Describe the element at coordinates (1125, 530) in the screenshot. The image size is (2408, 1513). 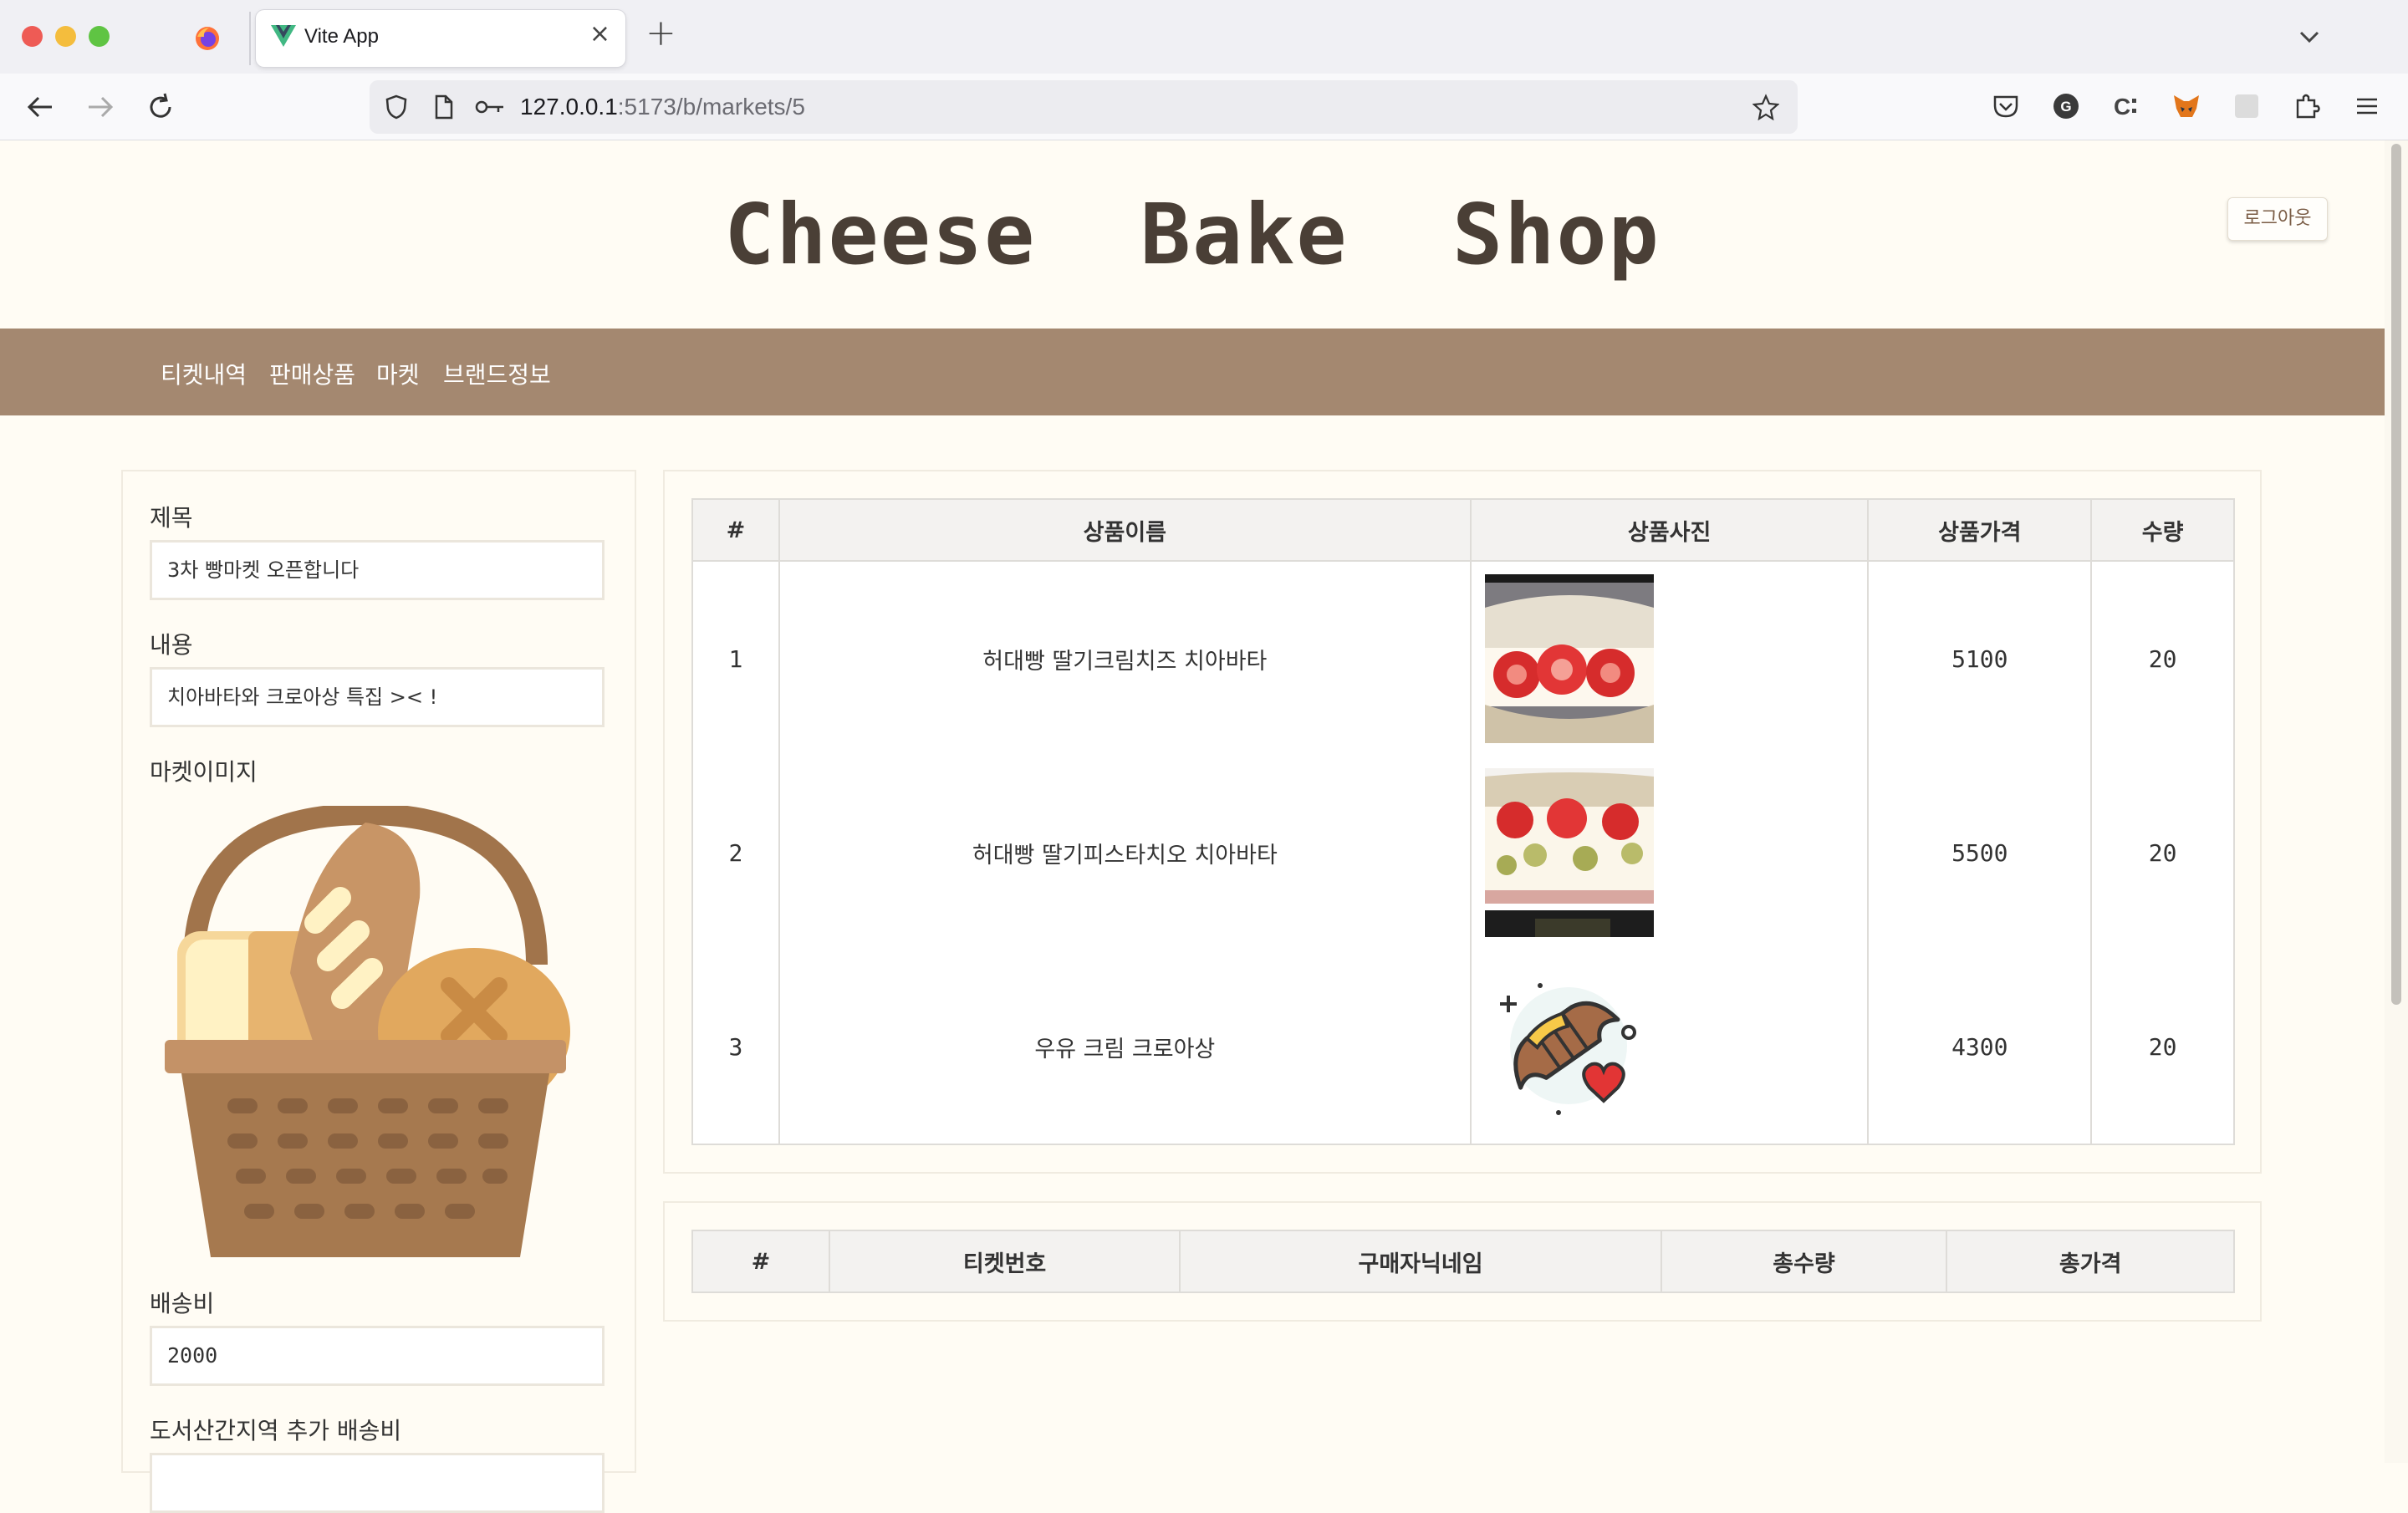
I see `col-header-name: 상품이름` at that location.